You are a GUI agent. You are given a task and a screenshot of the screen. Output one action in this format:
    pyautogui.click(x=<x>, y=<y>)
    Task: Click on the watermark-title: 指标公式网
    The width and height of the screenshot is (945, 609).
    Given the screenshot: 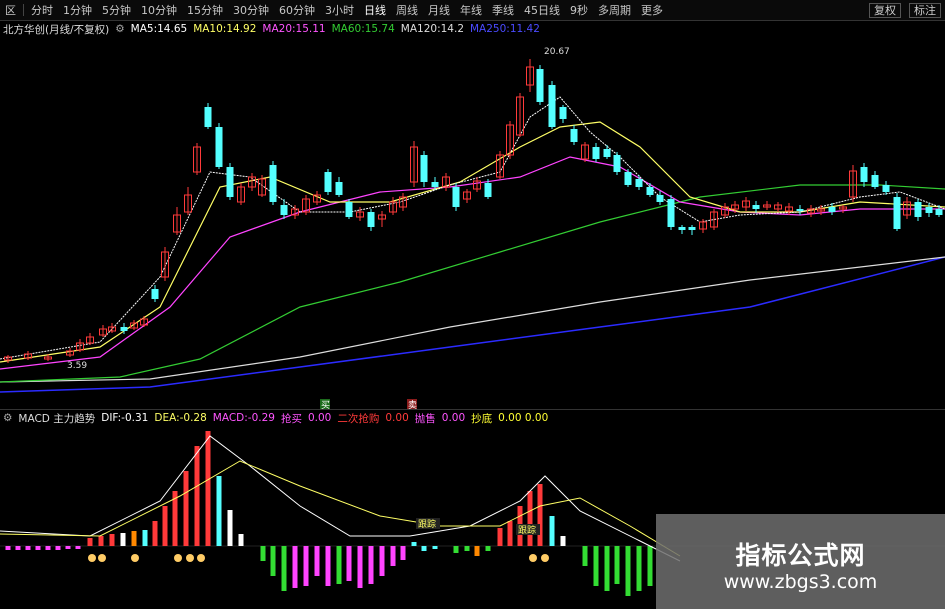 What is the action you would take?
    pyautogui.click(x=800, y=555)
    